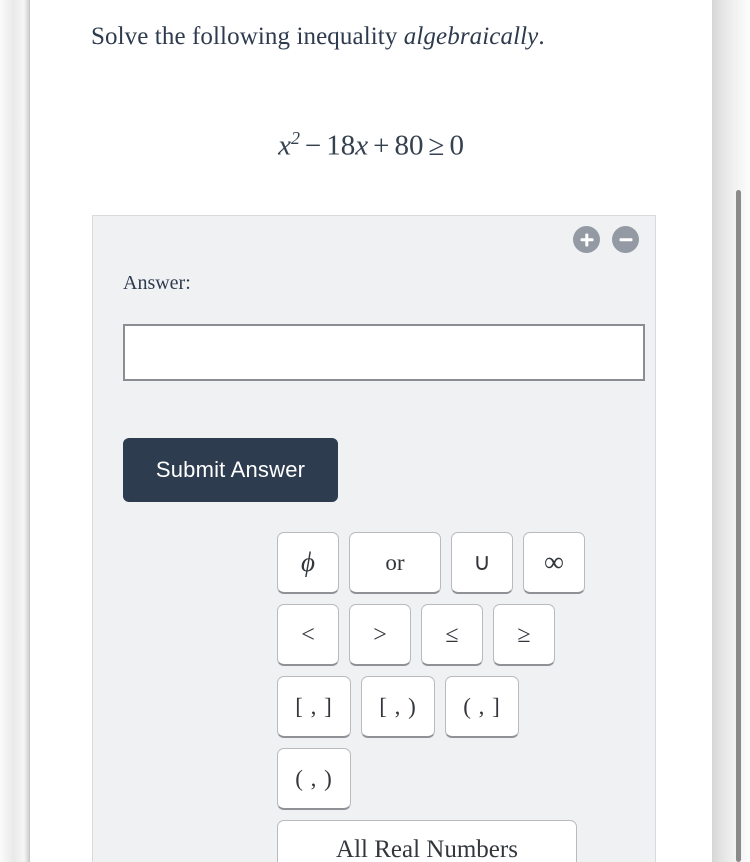 The image size is (750, 862). I want to click on submit-answer-button: Submit Answer, so click(230, 470).